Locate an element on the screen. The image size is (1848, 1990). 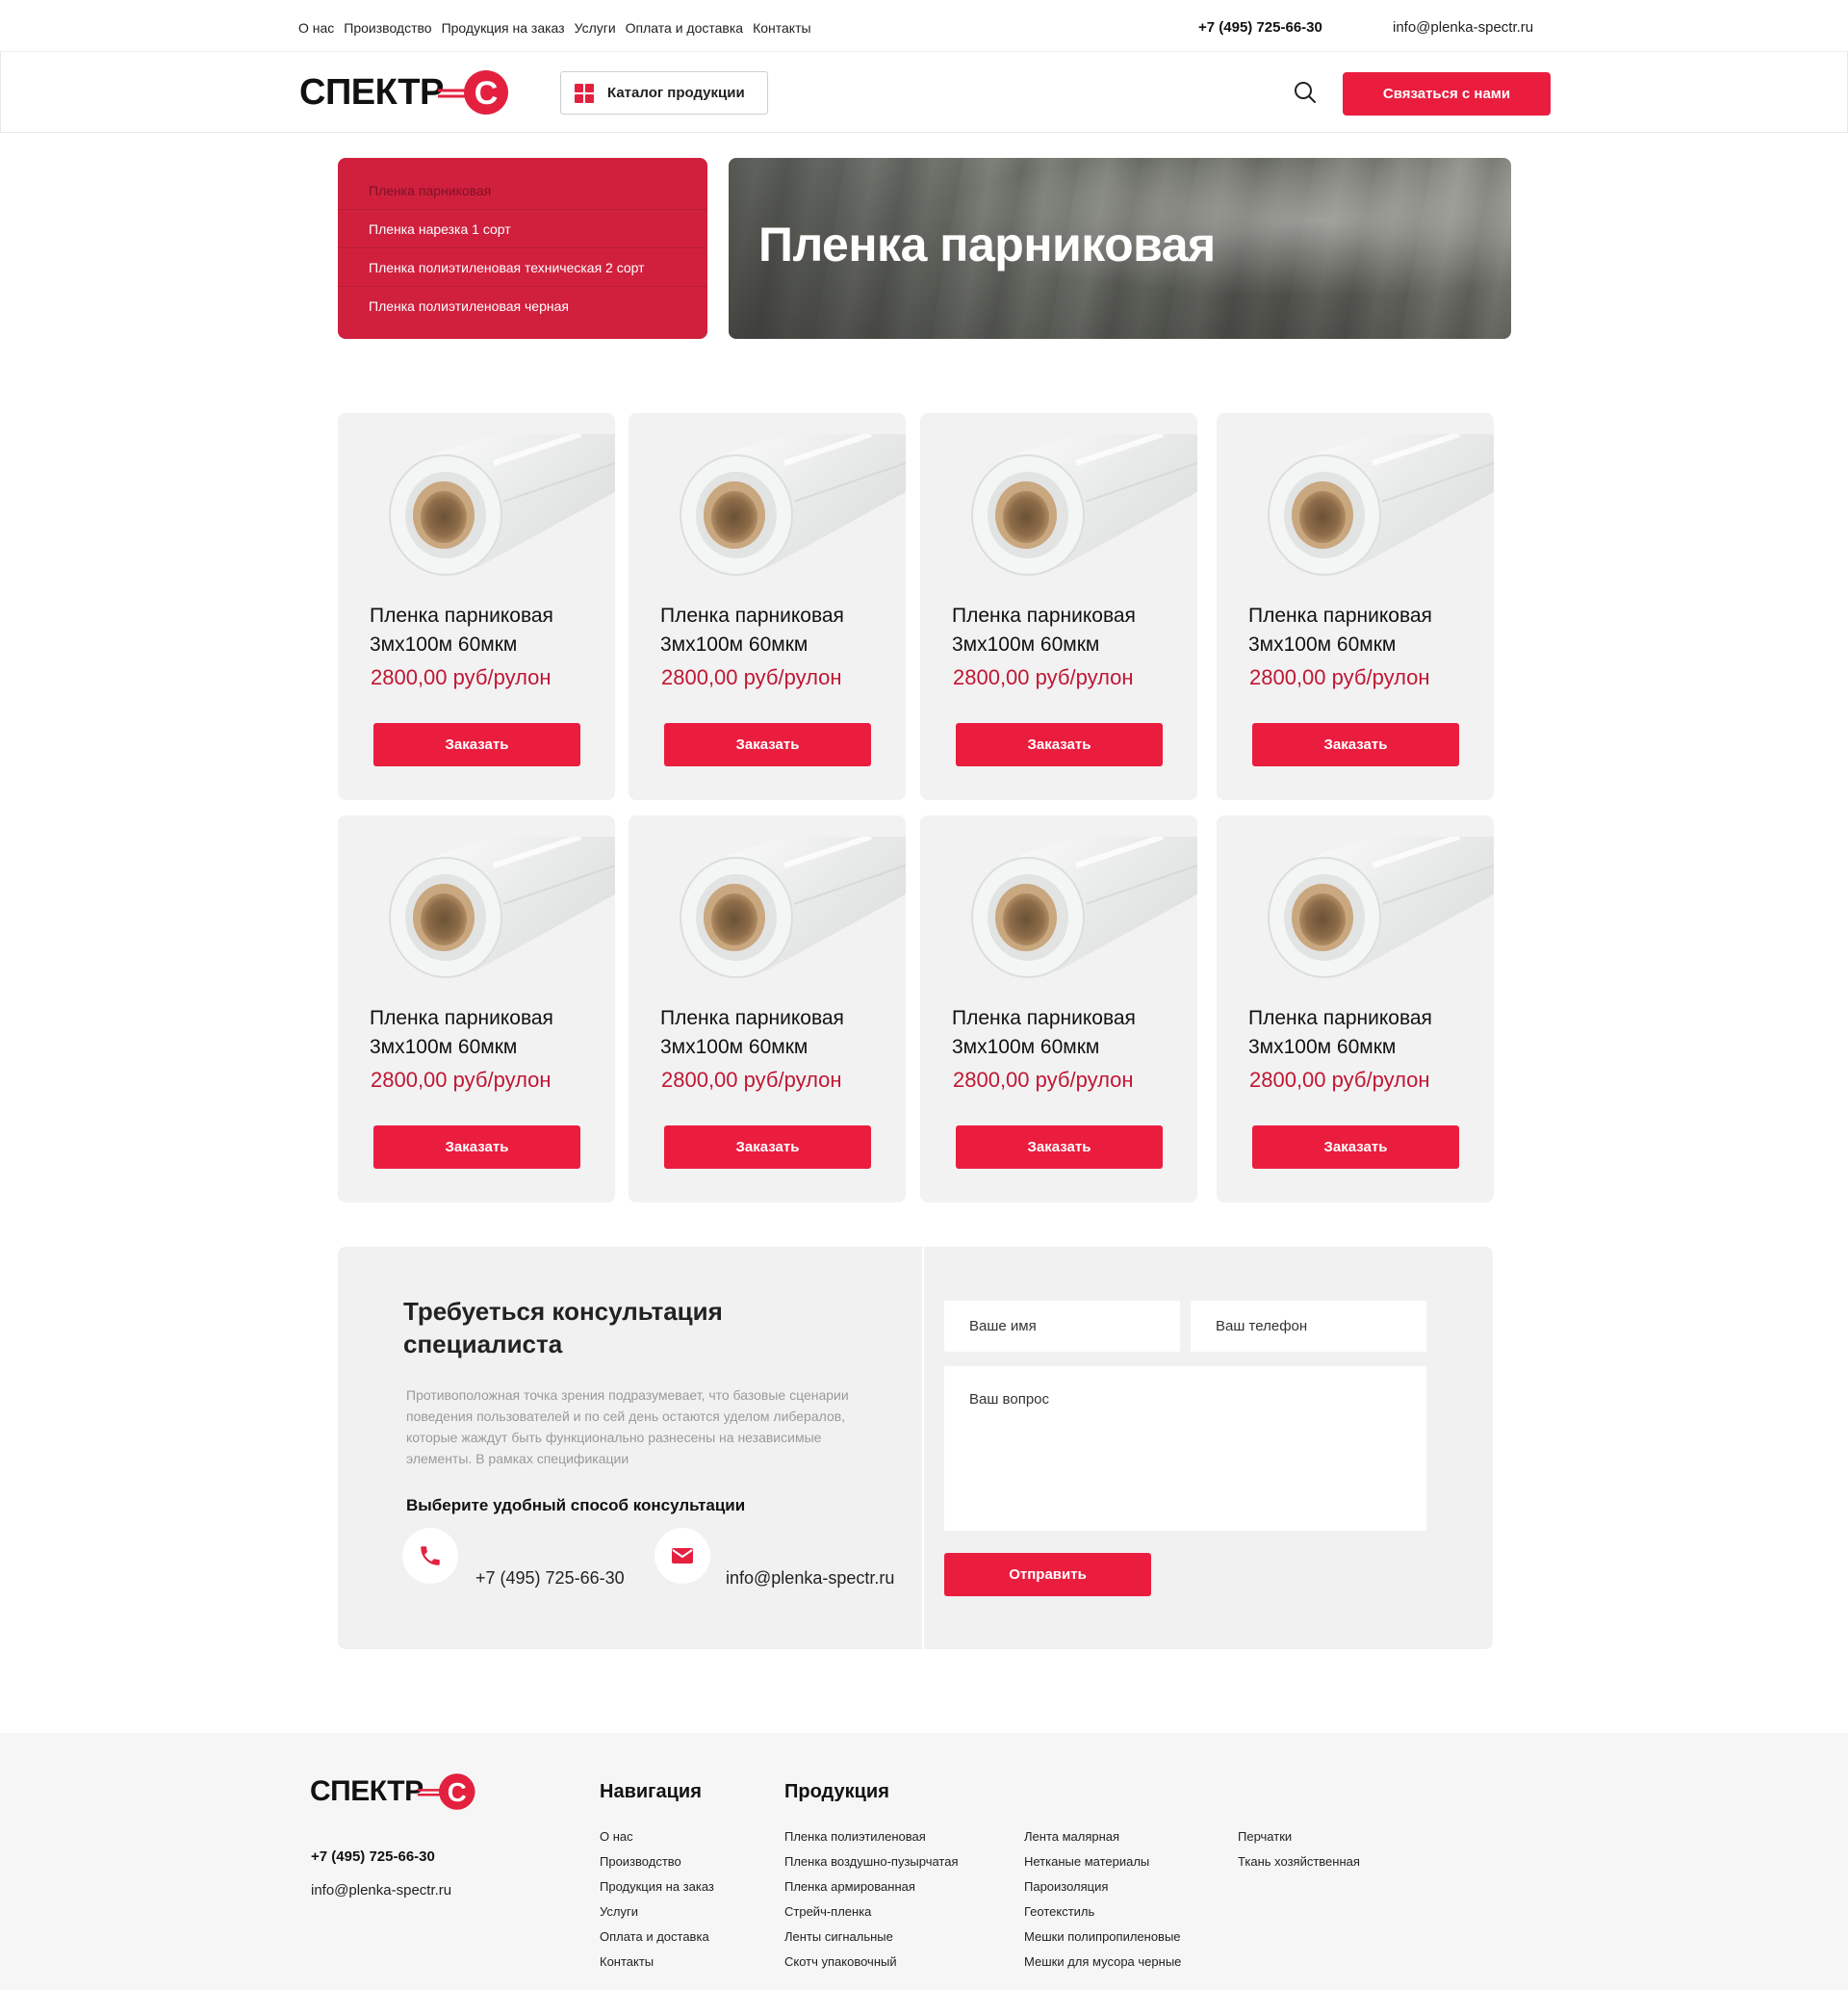
footer-product-item: Пленка полиэтиленовая is located at coordinates (871, 1836).